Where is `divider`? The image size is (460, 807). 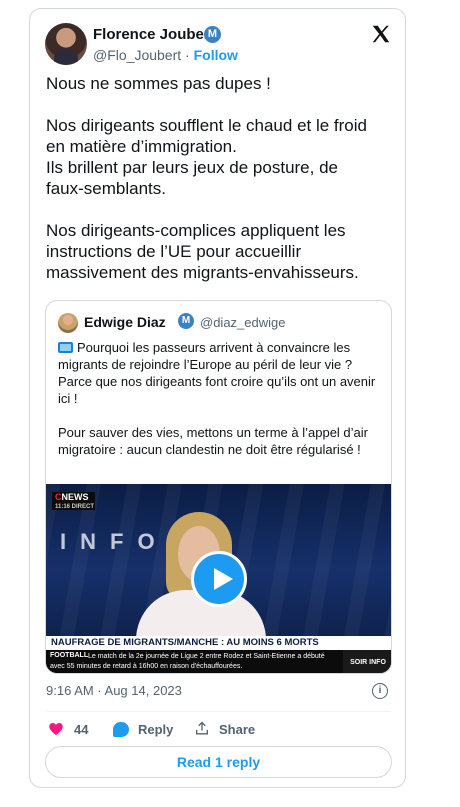
divider is located at coordinates (218, 711).